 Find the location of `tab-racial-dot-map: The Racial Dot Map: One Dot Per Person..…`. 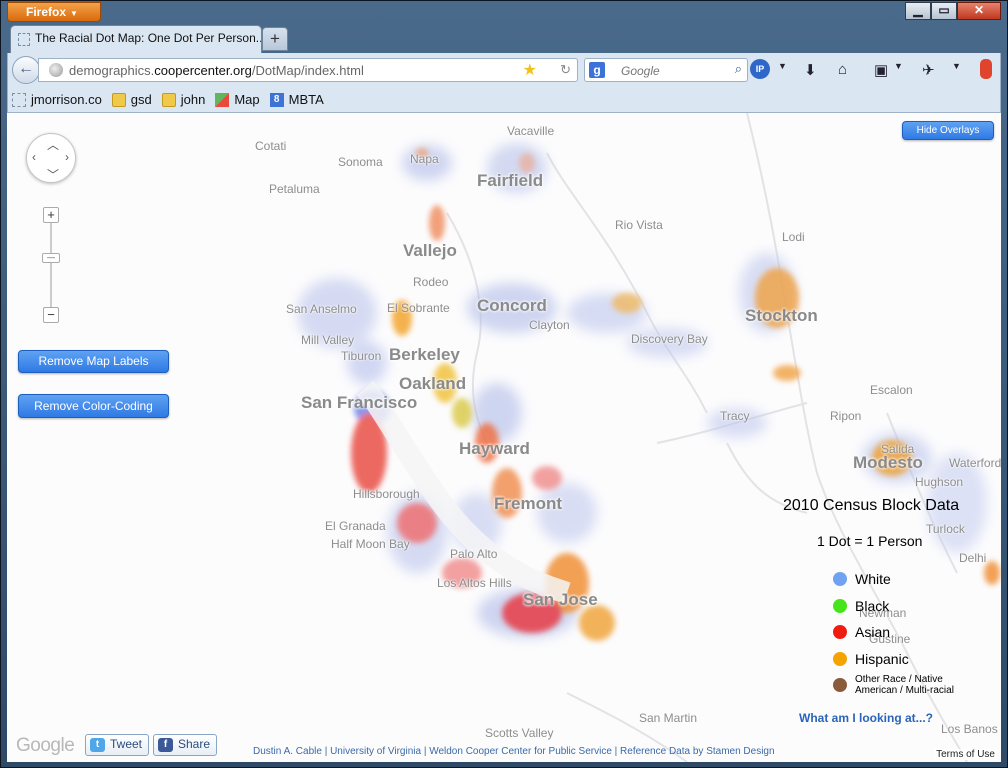

tab-racial-dot-map: The Racial Dot Map: One Dot Per Person..… is located at coordinates (136, 39).